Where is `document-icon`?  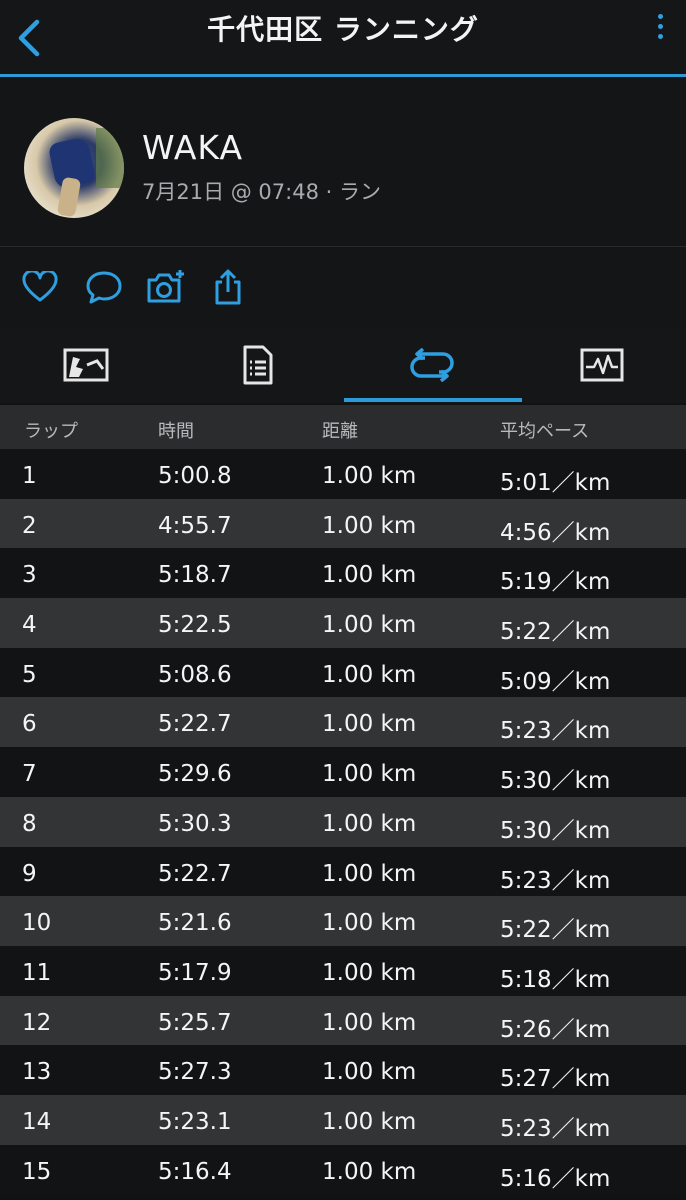 document-icon is located at coordinates (258, 365).